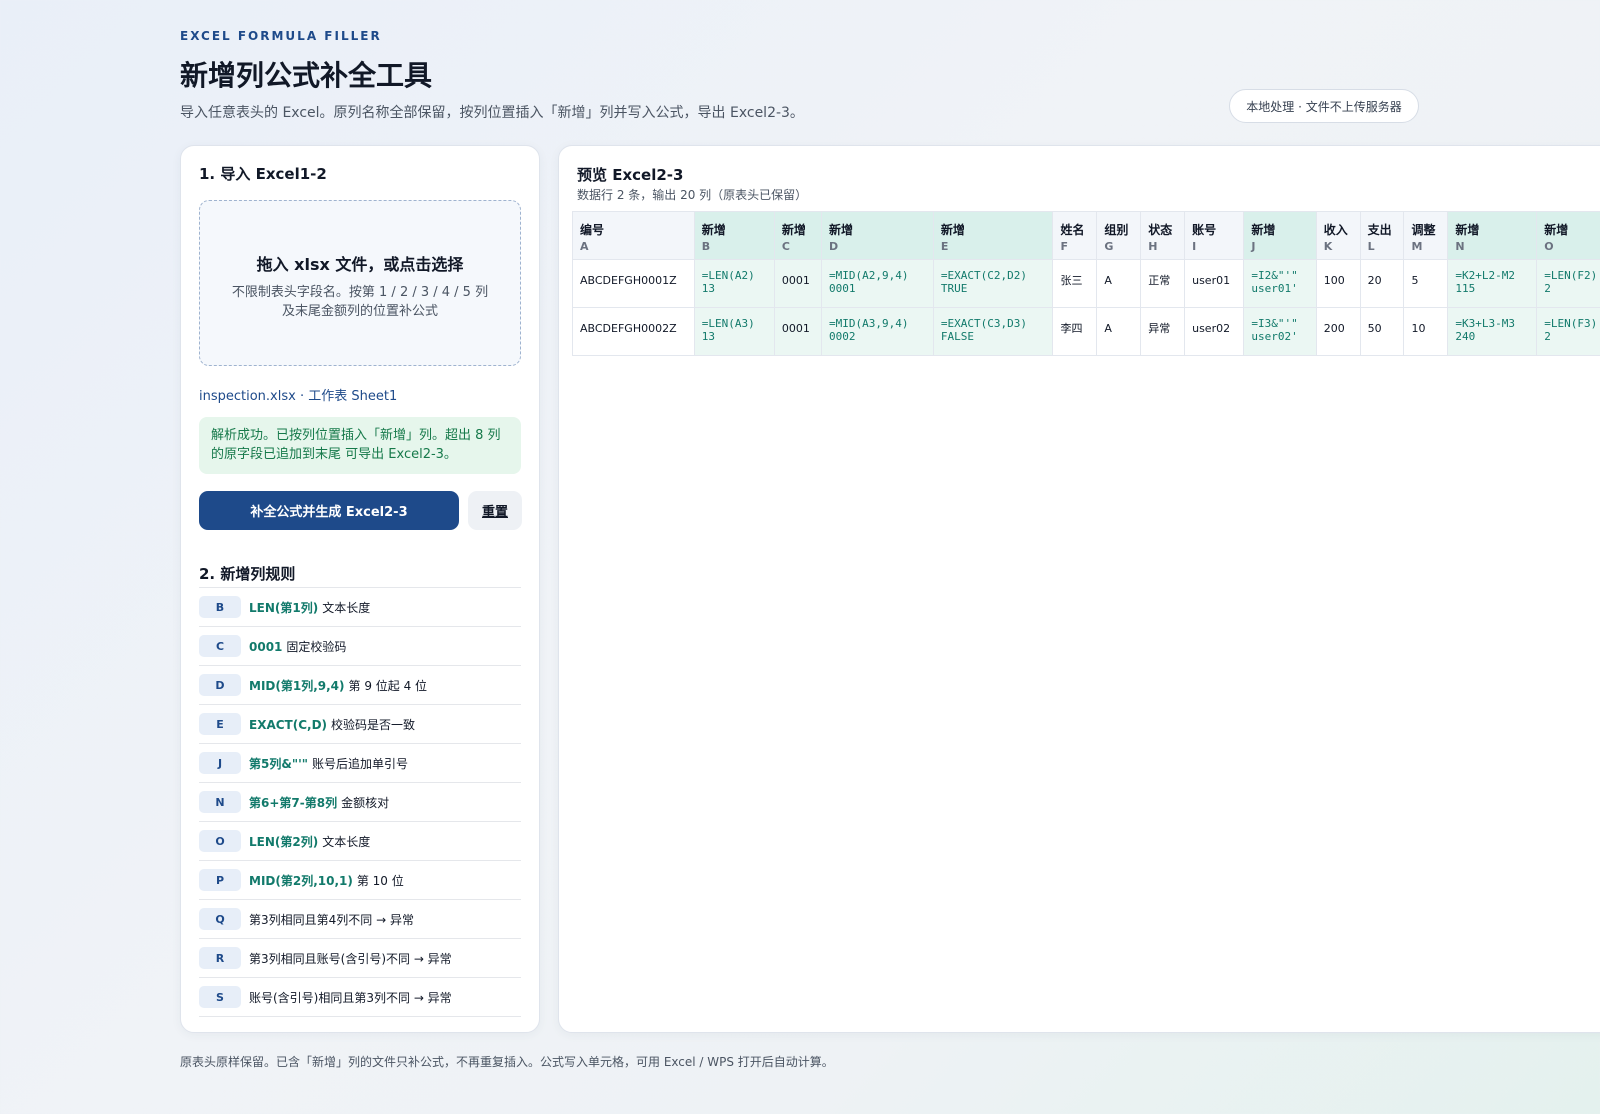 This screenshot has width=1600, height=1114. What do you see at coordinates (350, 958) in the screenshot?
I see `rule-description: 第3列相同且账号(含引号)不同 → 异常` at bounding box center [350, 958].